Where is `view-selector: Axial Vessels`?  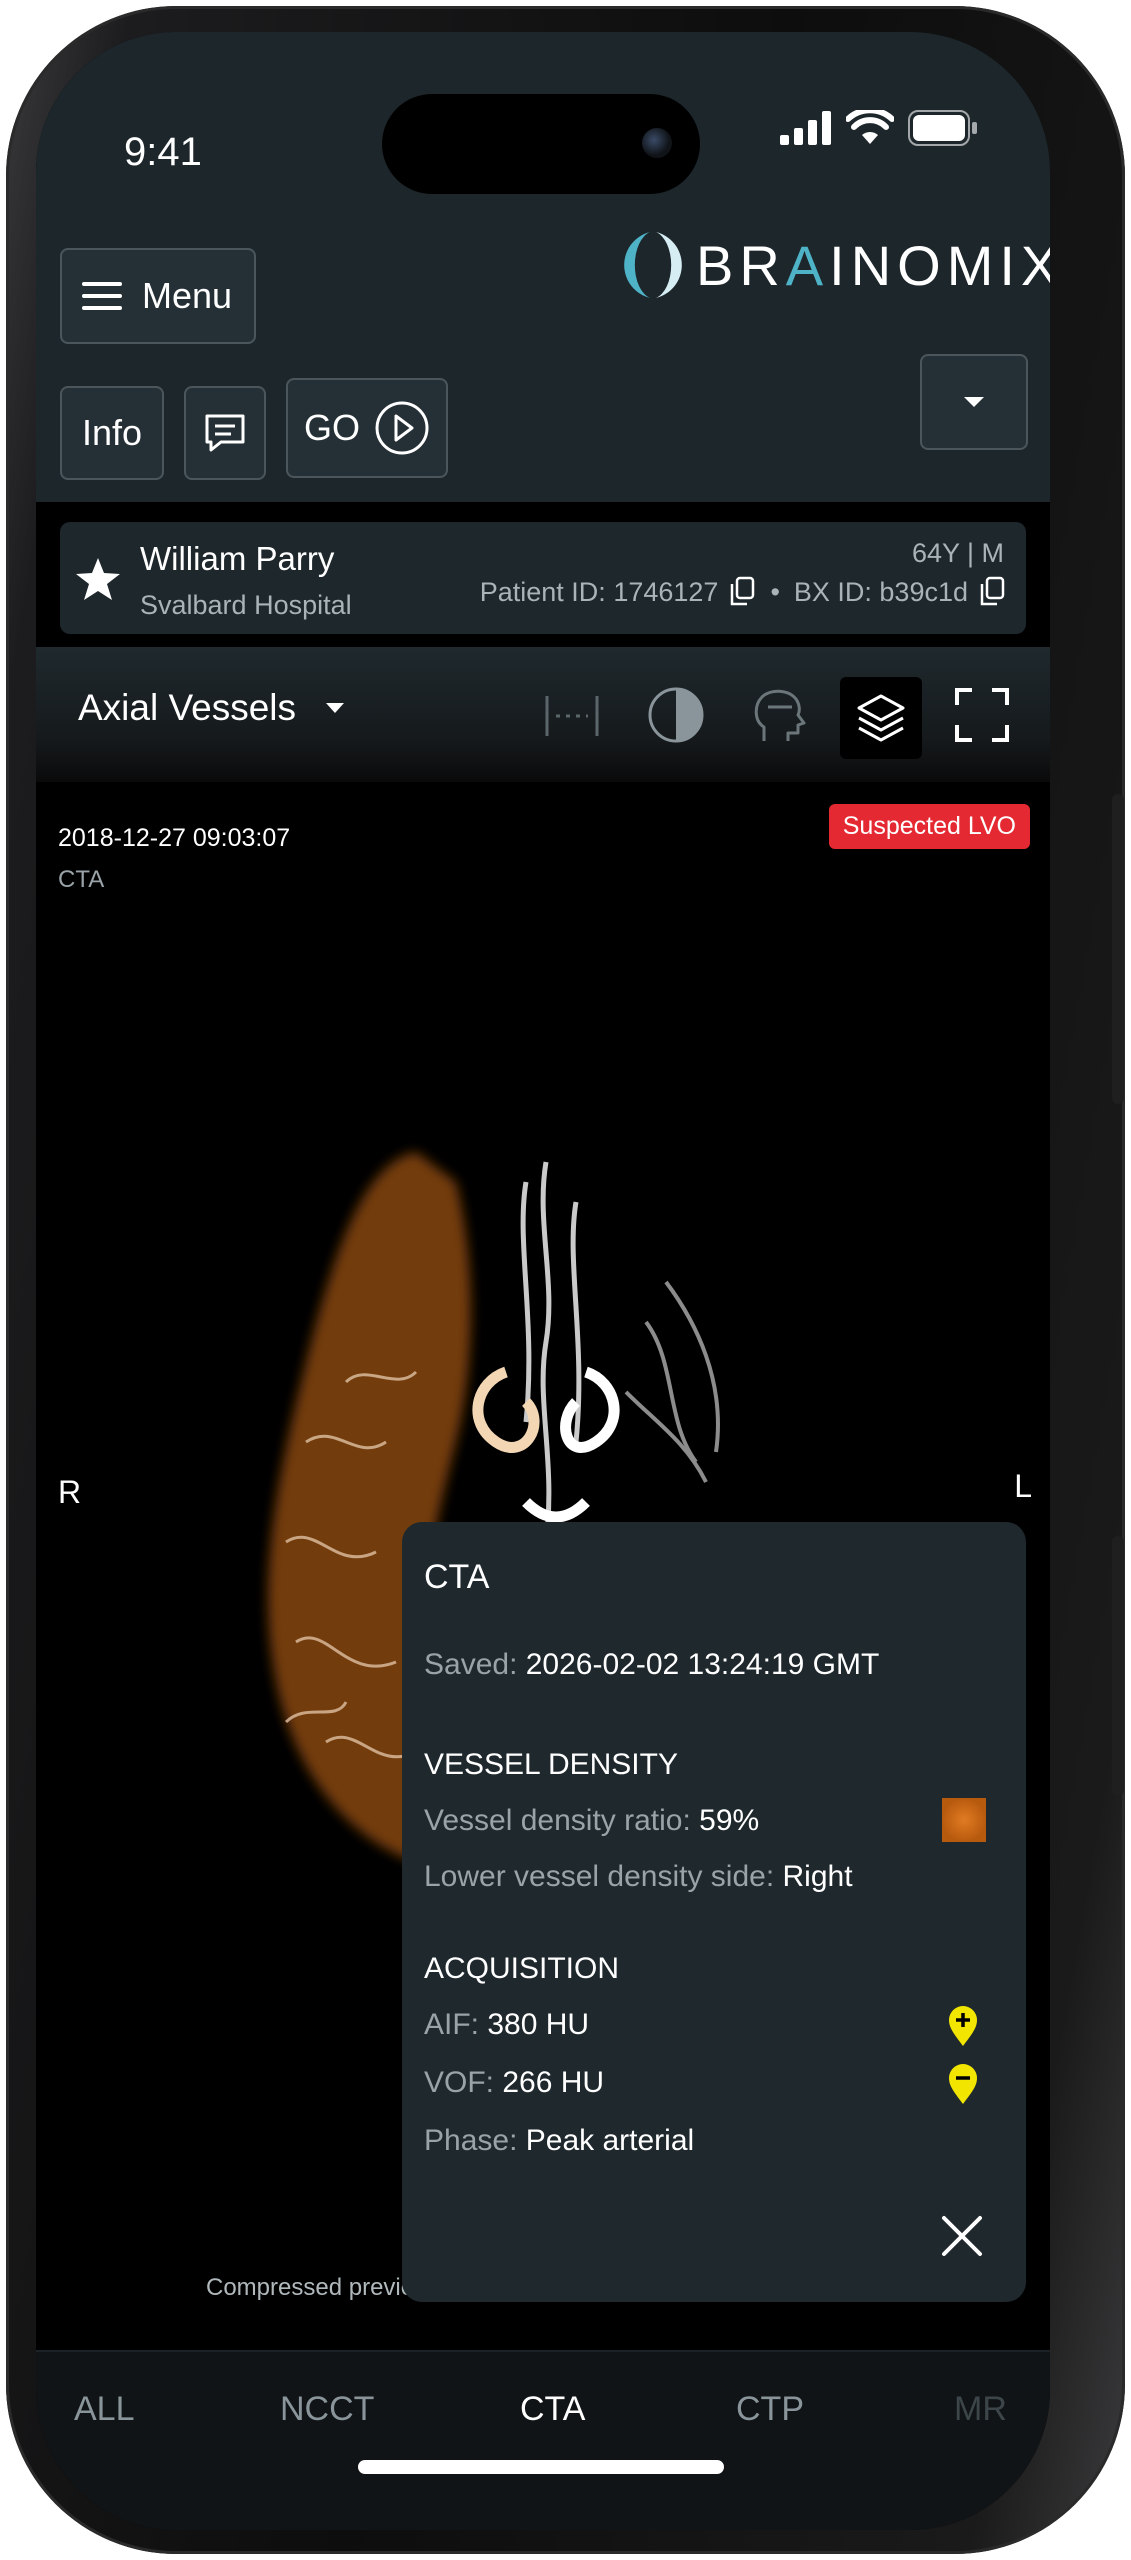 view-selector: Axial Vessels is located at coordinates (212, 708).